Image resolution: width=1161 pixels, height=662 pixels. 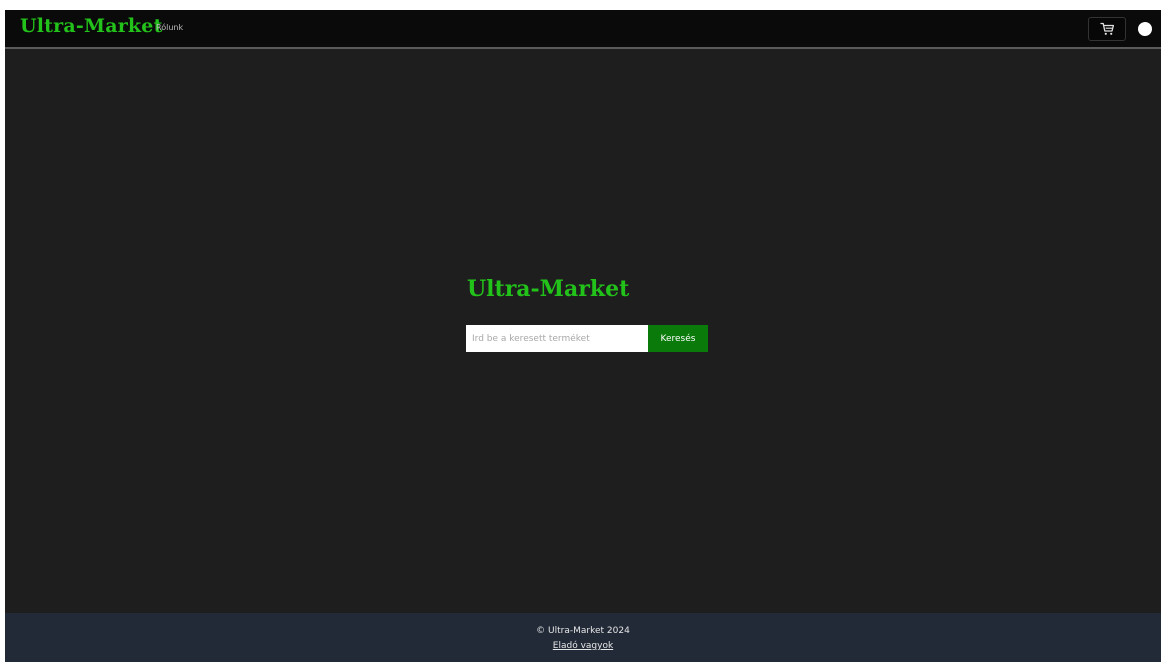 I want to click on footer-link-wrapper: Eladó vagyok, so click(x=583, y=646).